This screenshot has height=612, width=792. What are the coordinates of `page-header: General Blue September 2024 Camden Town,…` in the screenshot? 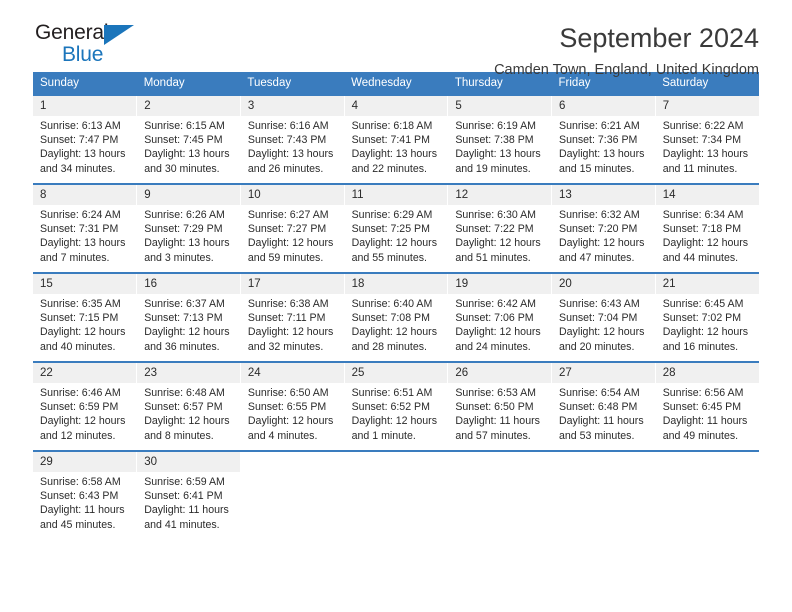 It's located at (396, 39).